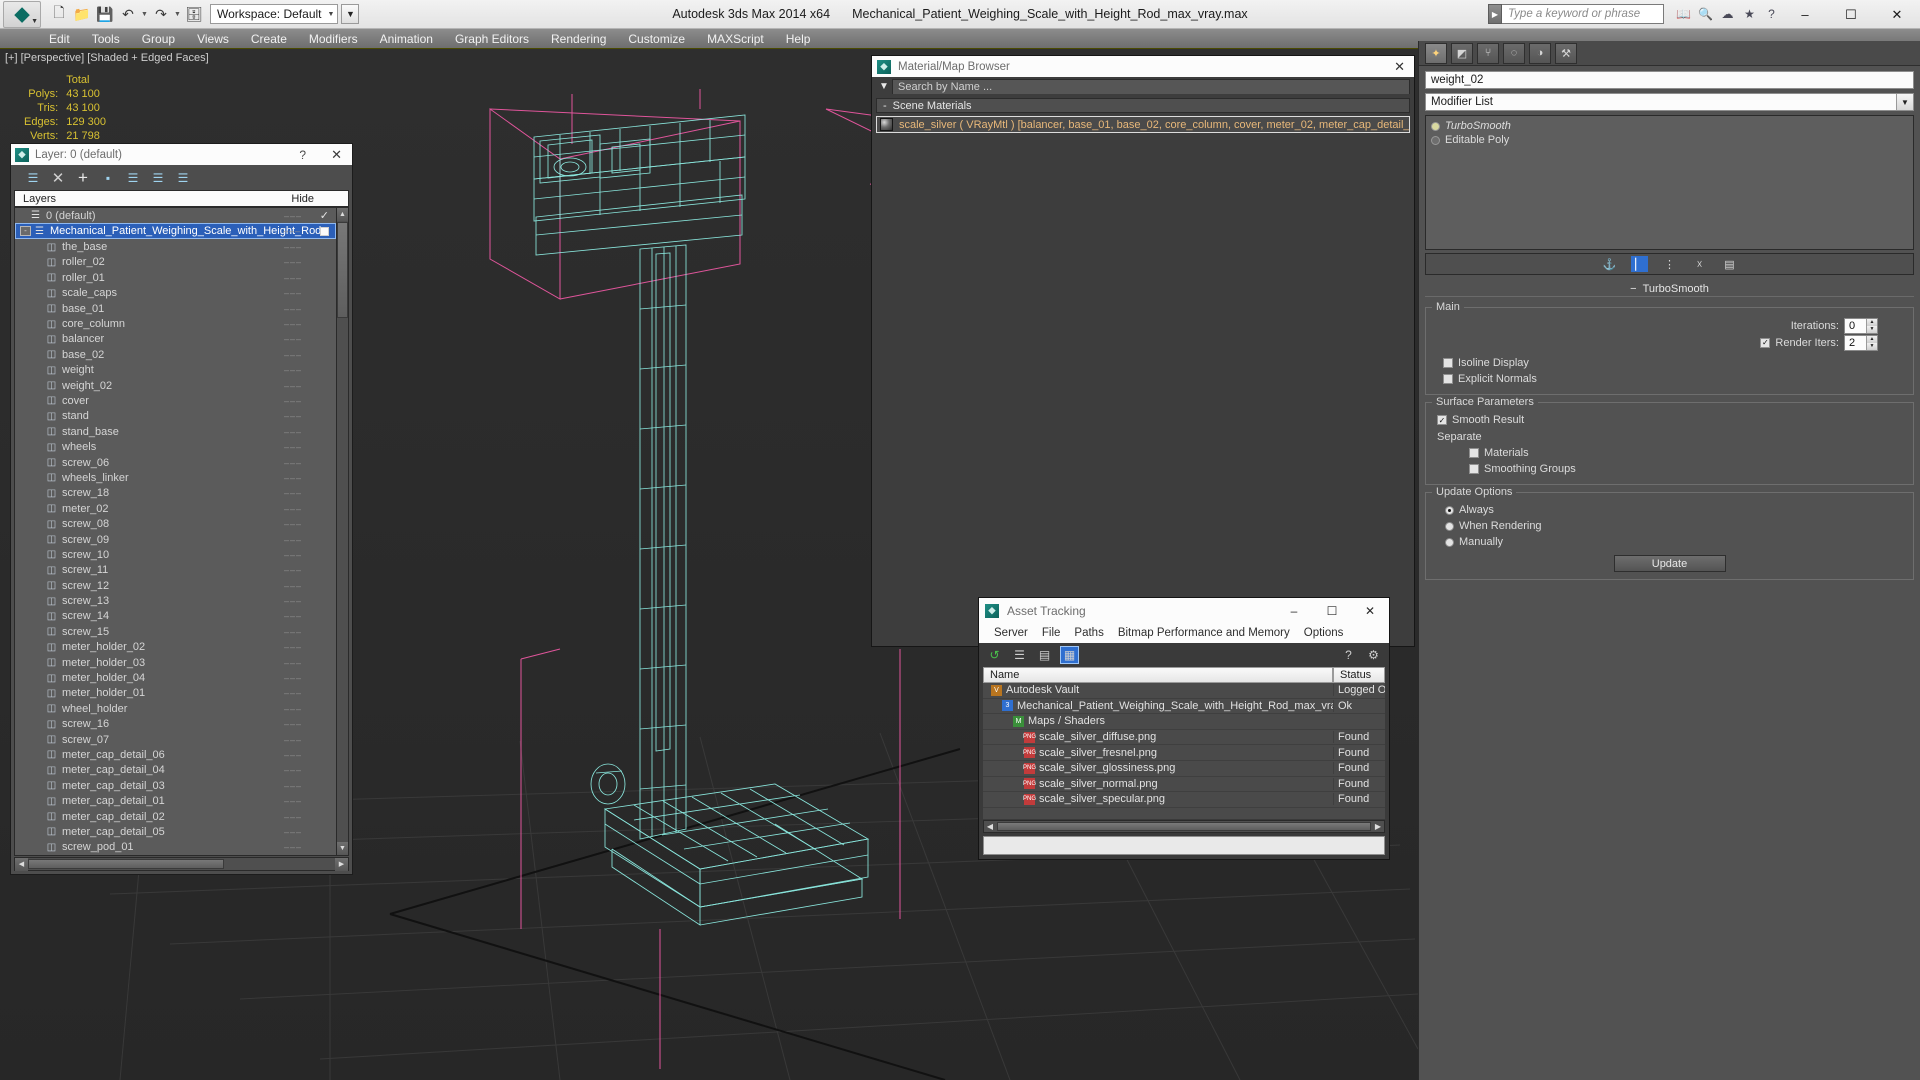 Image resolution: width=1920 pixels, height=1080 pixels. I want to click on undo-dropdown-icon: ▼, so click(144, 14).